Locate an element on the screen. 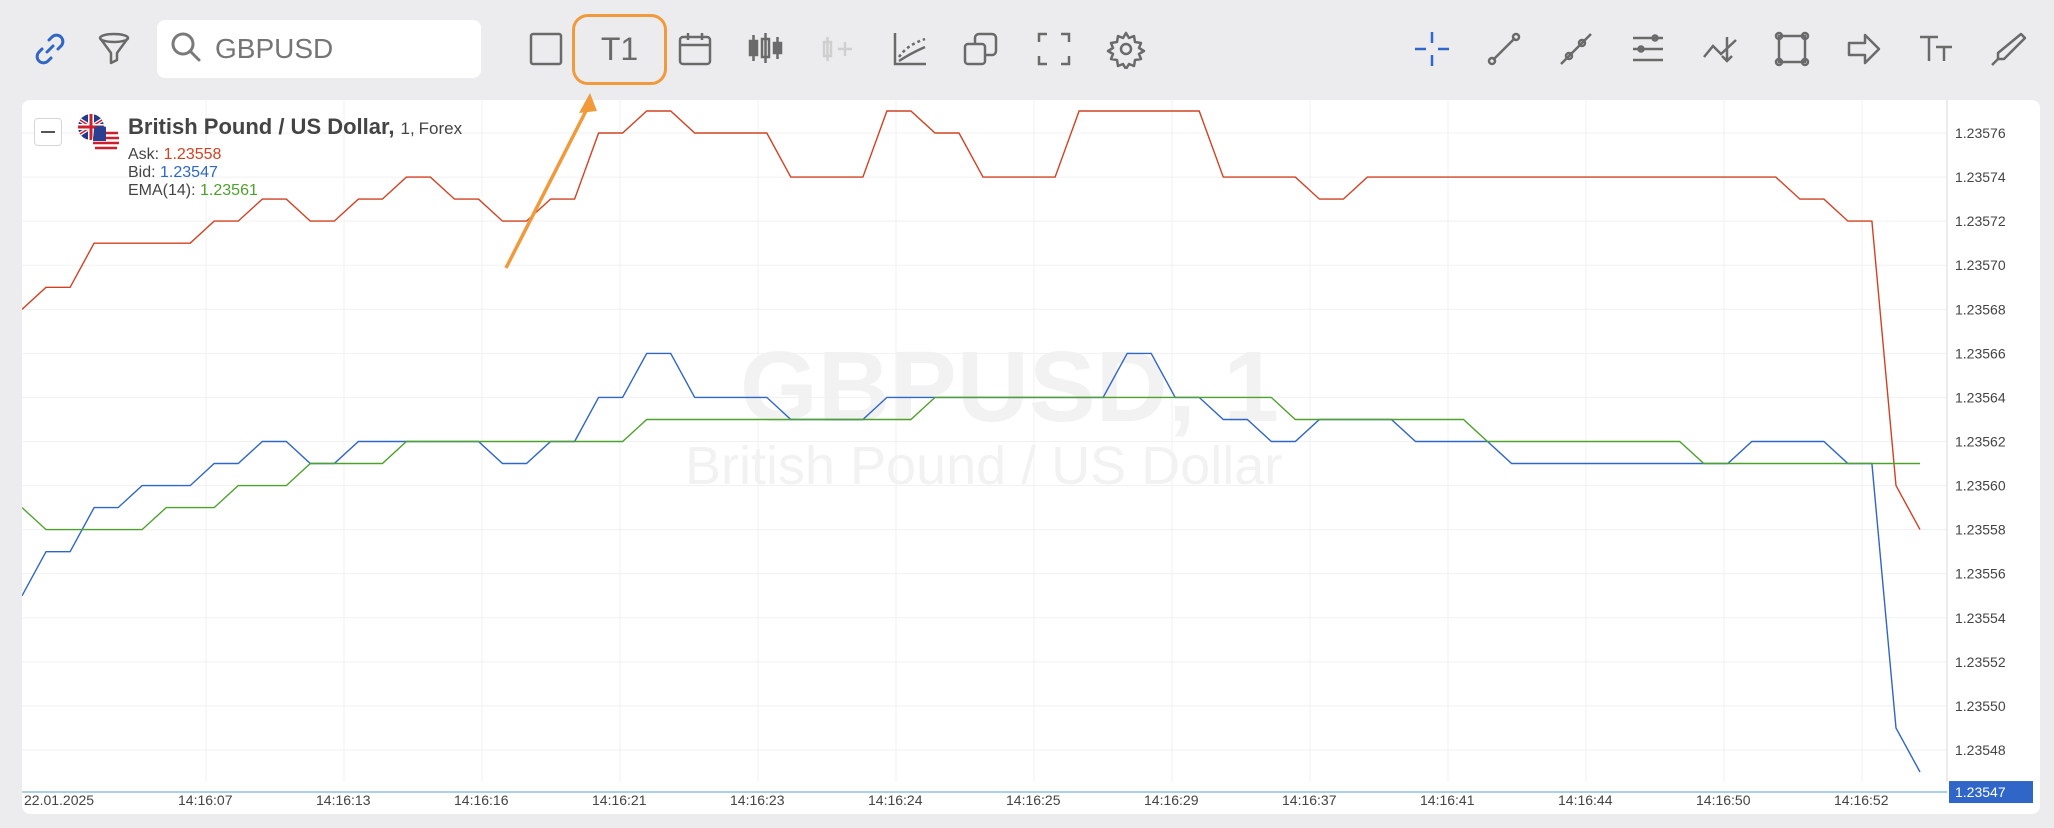 This screenshot has width=2054, height=828. annotation-arrow is located at coordinates (550, 181).